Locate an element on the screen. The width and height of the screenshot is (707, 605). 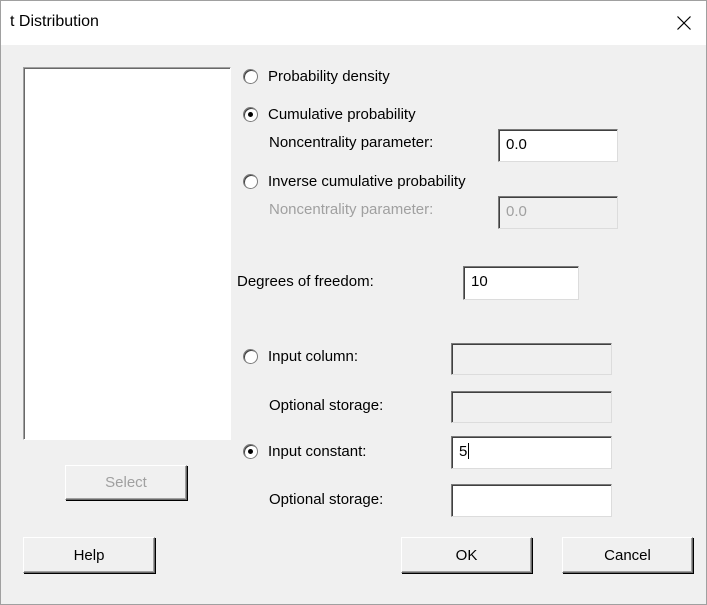
radio-input-constant: Input constant: is located at coordinates (304, 451).